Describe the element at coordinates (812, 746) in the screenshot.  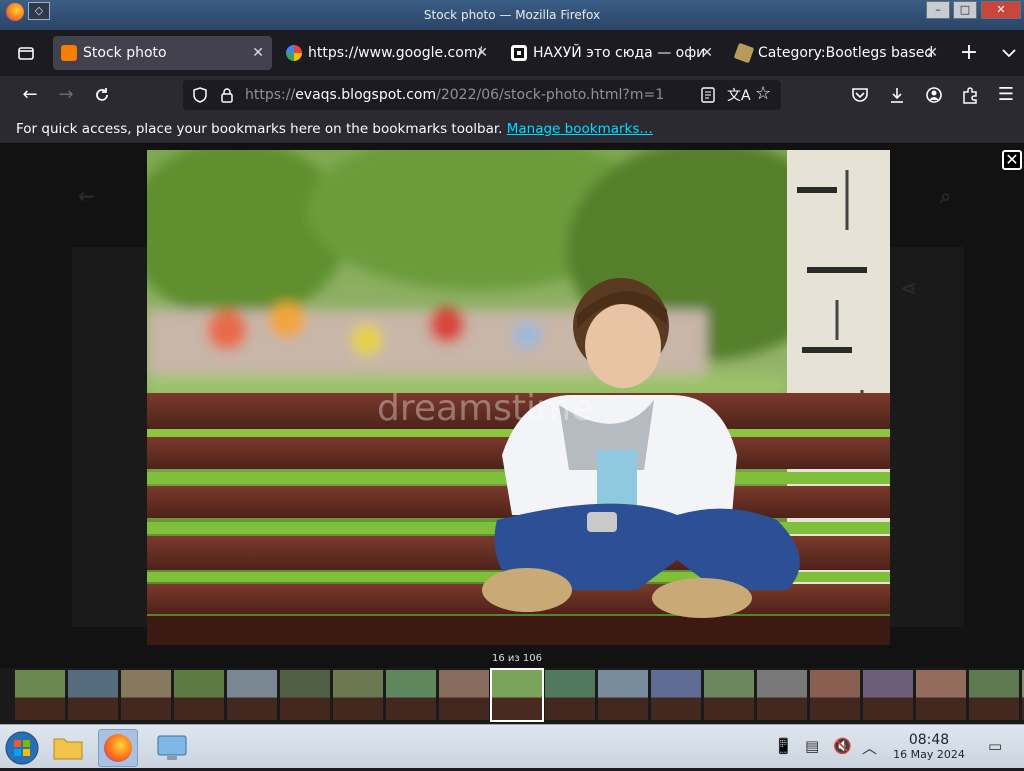
I see `clipboard-tray-icon: ▤` at that location.